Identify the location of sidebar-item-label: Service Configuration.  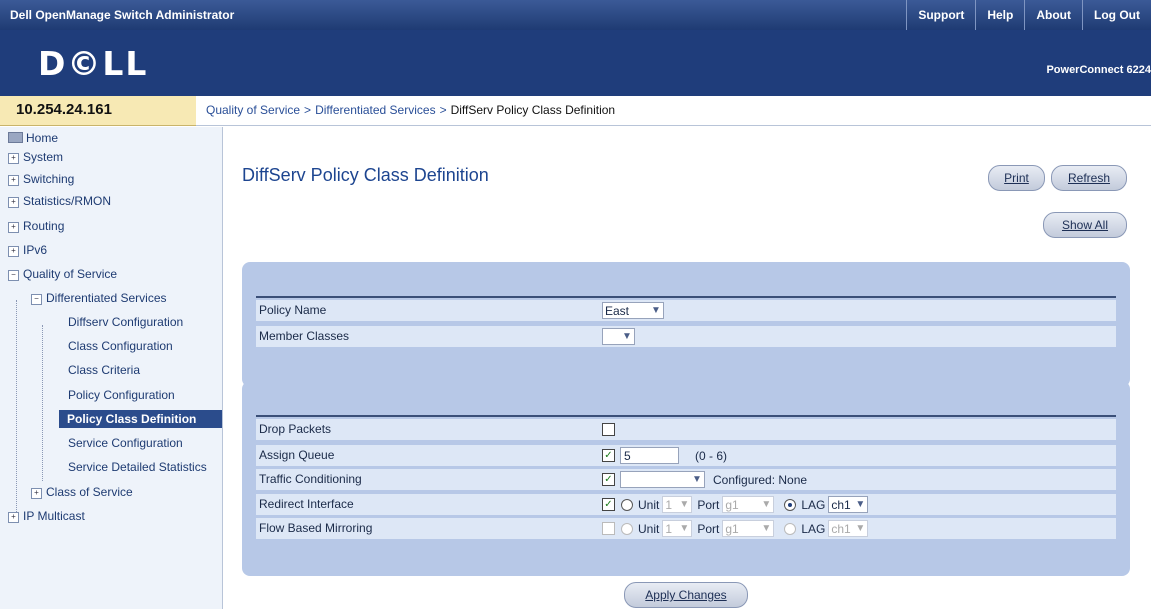
(125, 443).